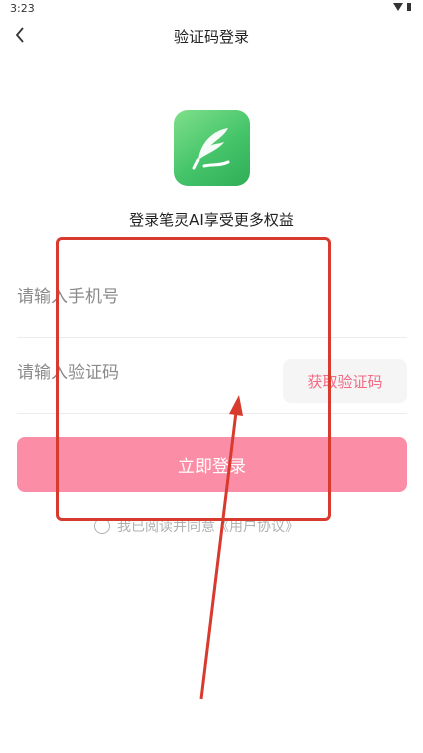  I want to click on agree-checkbox, so click(102, 526).